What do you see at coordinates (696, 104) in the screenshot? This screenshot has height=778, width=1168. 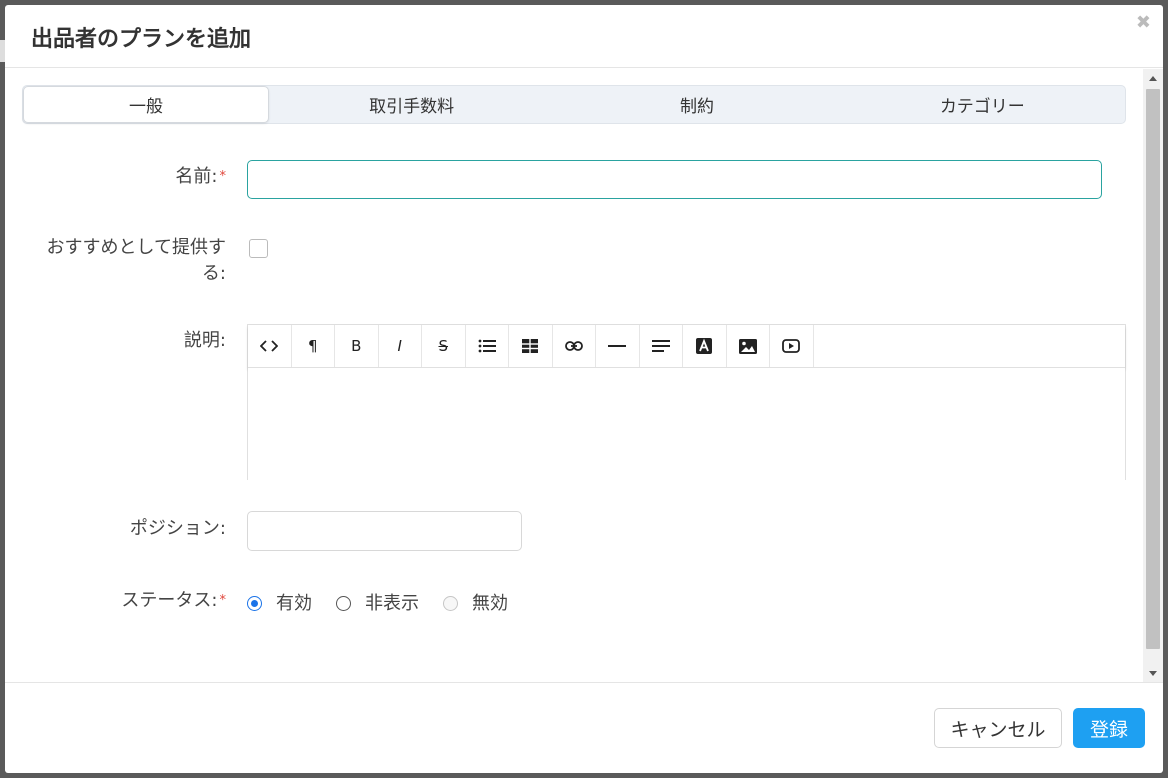 I see `tab-restrictions: 制約` at bounding box center [696, 104].